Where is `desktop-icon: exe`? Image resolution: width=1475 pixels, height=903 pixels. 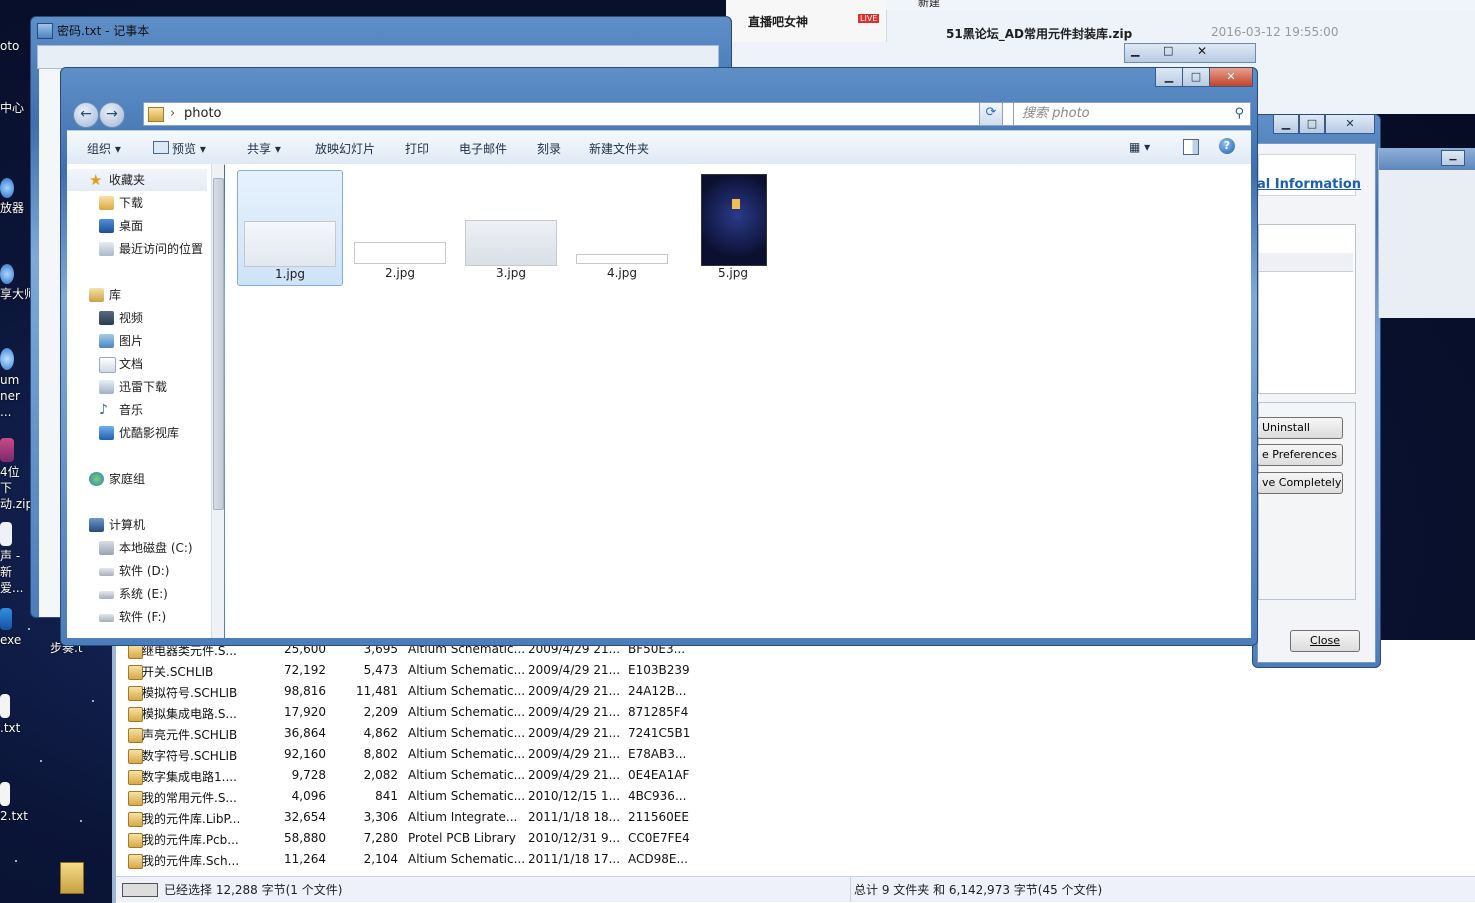
desktop-icon: exe is located at coordinates (15, 628).